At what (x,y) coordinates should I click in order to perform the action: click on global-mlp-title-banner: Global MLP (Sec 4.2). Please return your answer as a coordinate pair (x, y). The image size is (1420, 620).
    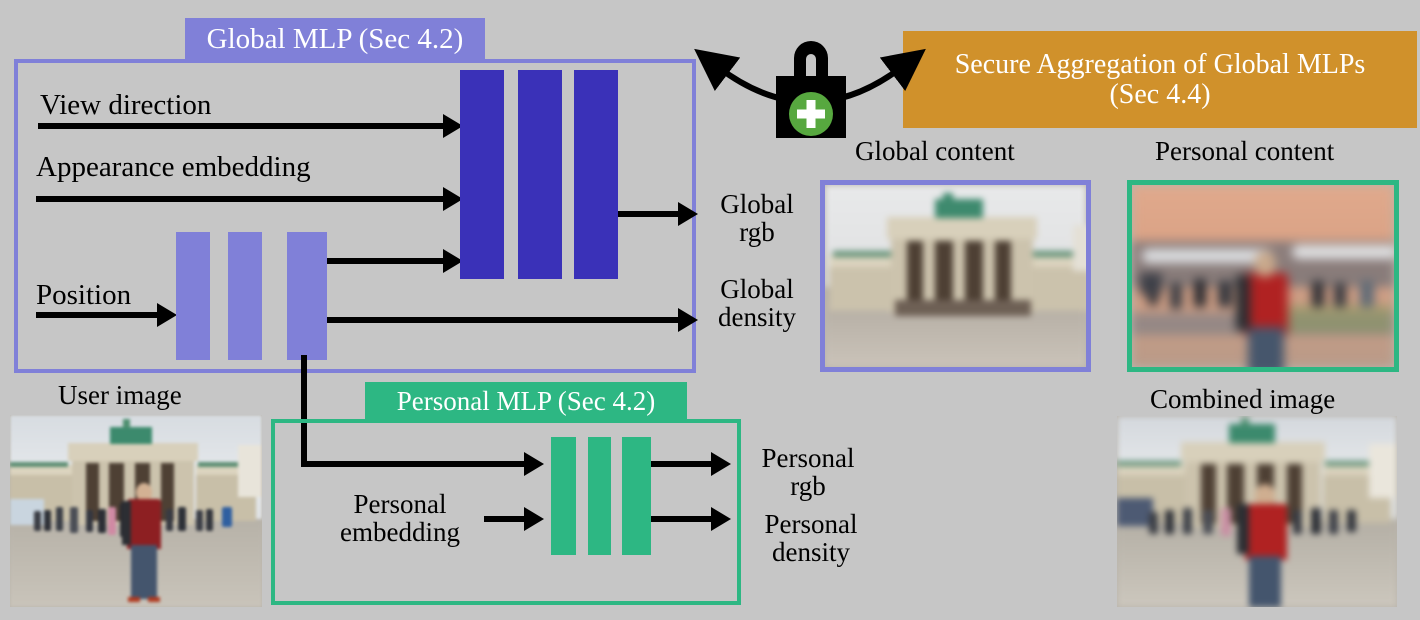
    Looking at the image, I should click on (335, 40).